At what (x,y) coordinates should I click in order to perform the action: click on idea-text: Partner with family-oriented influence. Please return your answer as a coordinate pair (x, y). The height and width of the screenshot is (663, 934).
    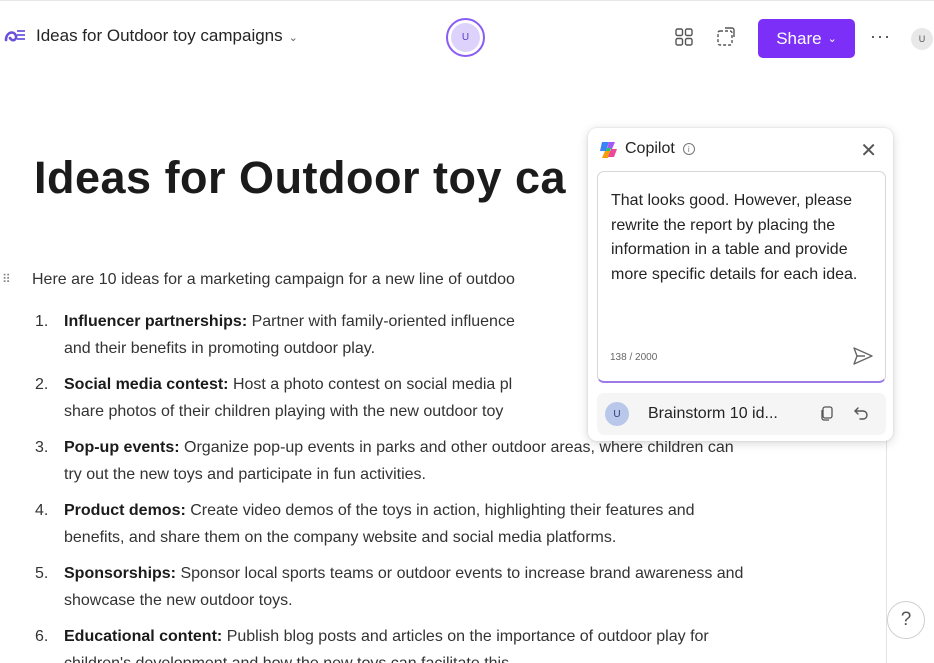
    Looking at the image, I should click on (383, 321).